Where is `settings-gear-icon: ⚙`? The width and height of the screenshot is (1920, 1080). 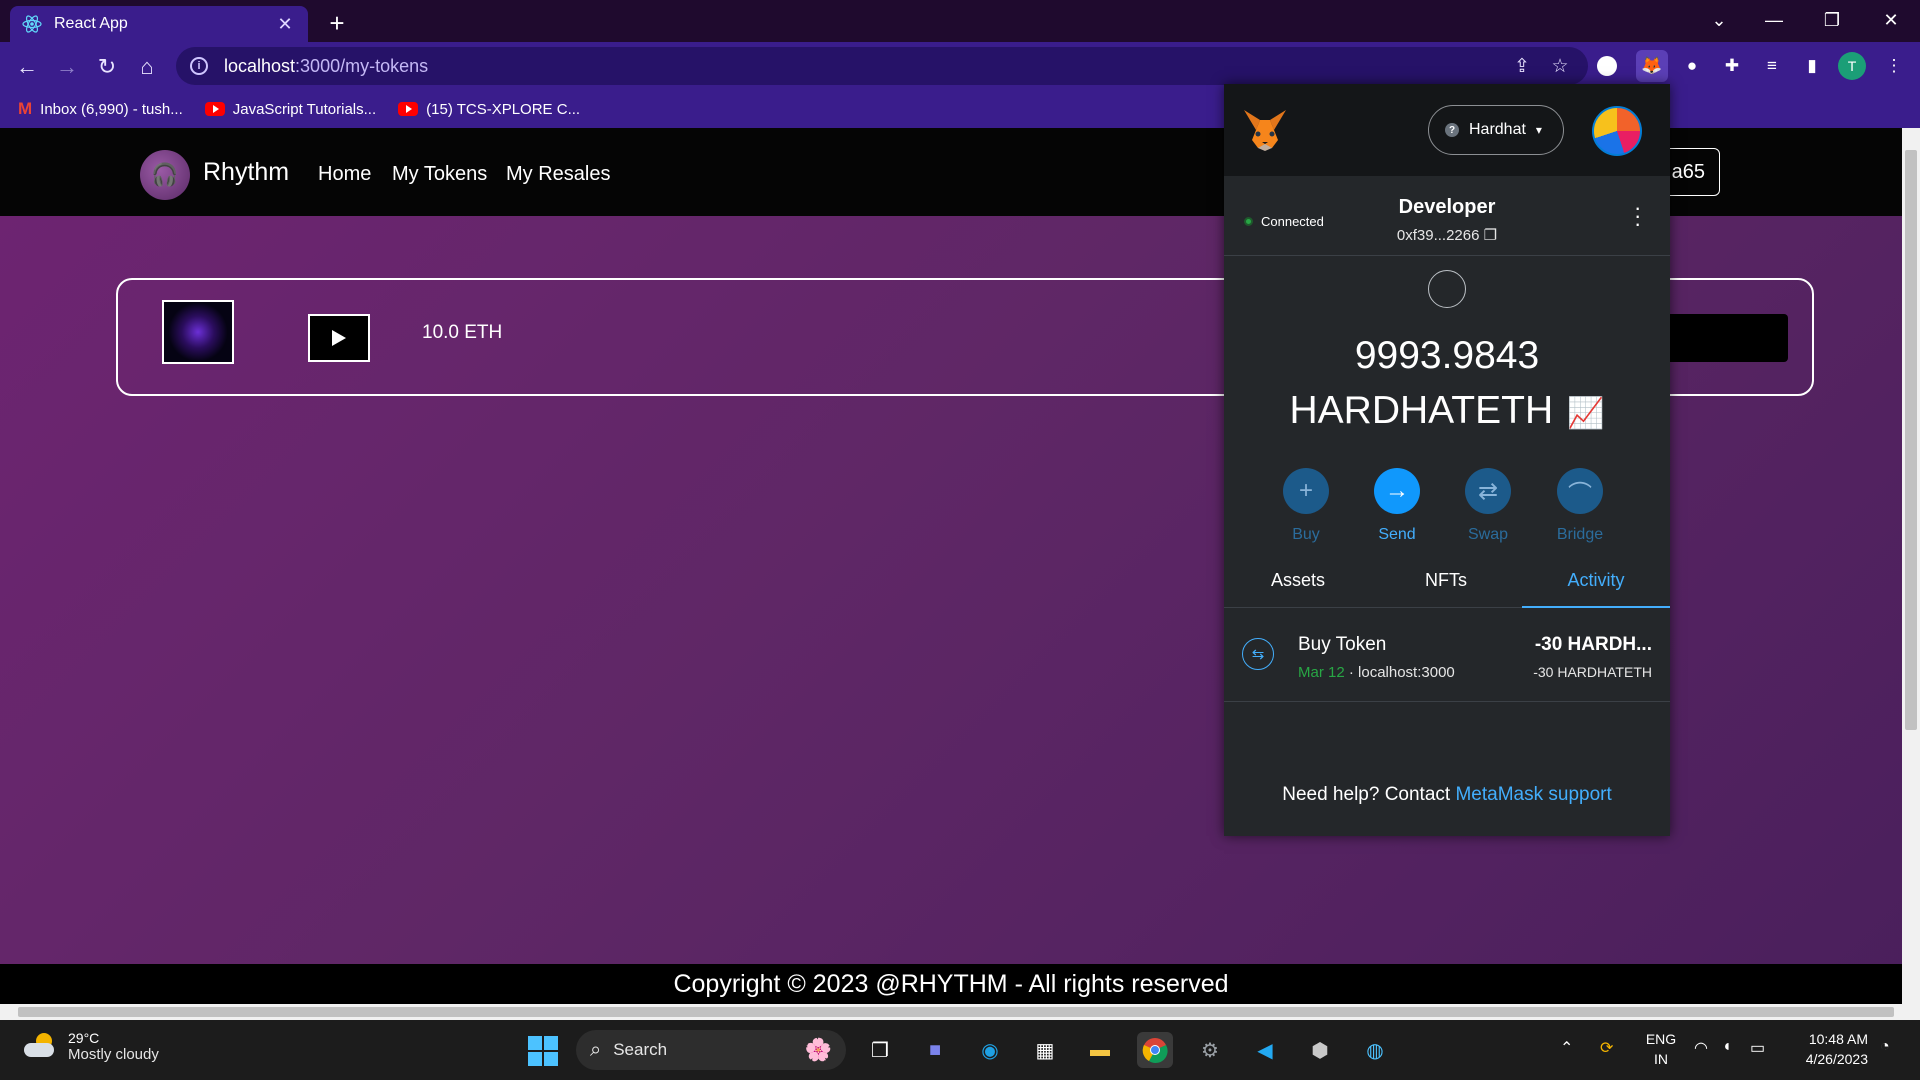 settings-gear-icon: ⚙ is located at coordinates (1210, 1050).